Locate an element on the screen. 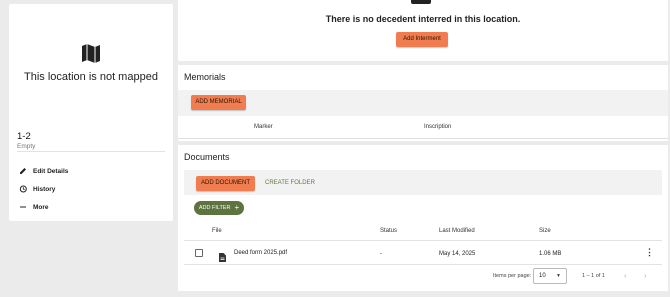  map-icon is located at coordinates (91, 56).